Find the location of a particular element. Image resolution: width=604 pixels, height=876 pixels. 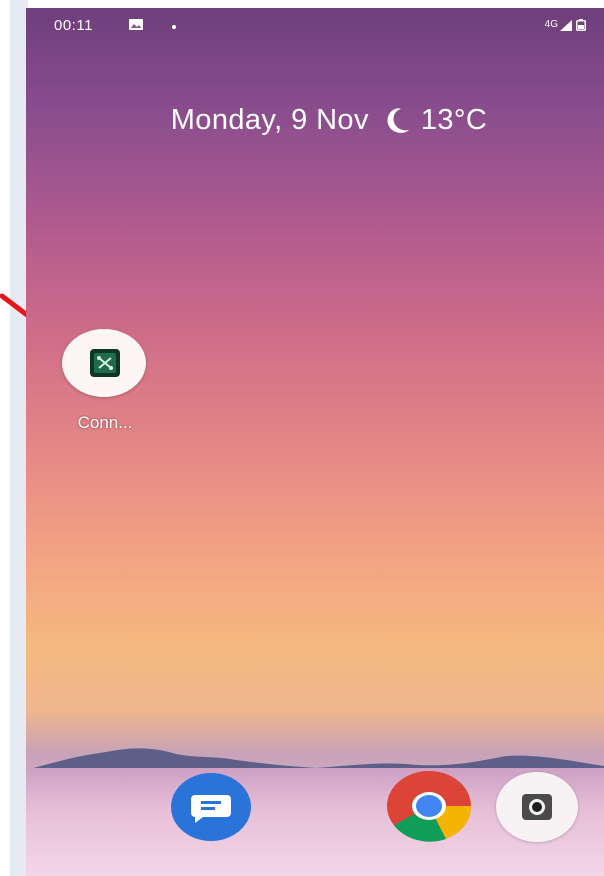

connect-app-icon is located at coordinates (104, 363).